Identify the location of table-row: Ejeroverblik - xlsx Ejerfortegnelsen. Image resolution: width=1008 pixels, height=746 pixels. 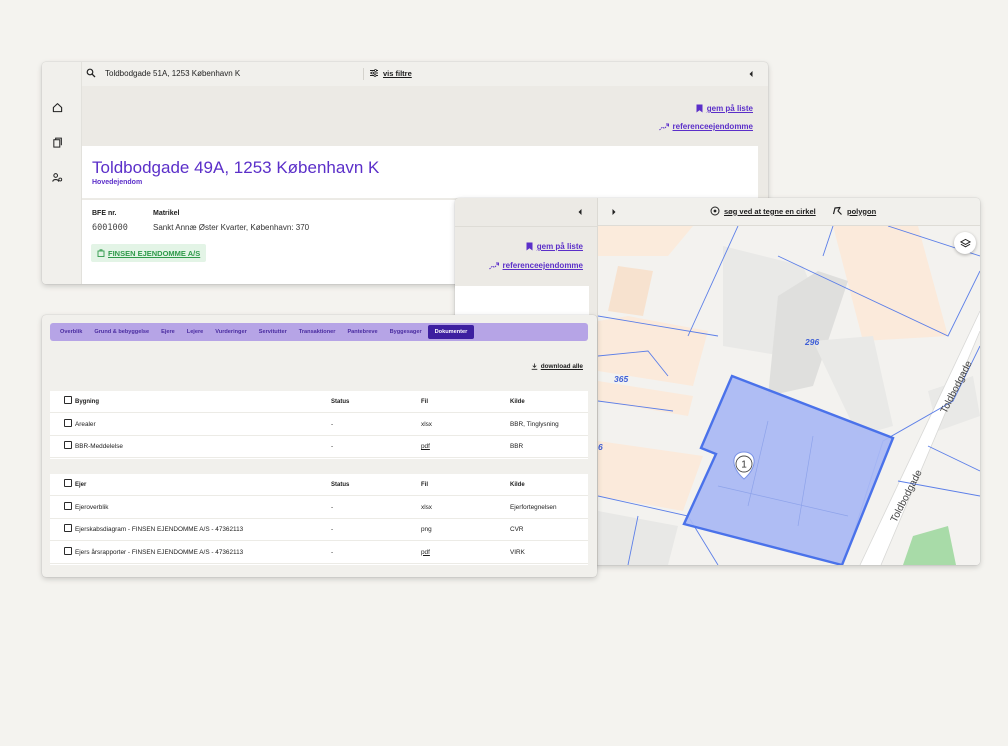
(319, 508).